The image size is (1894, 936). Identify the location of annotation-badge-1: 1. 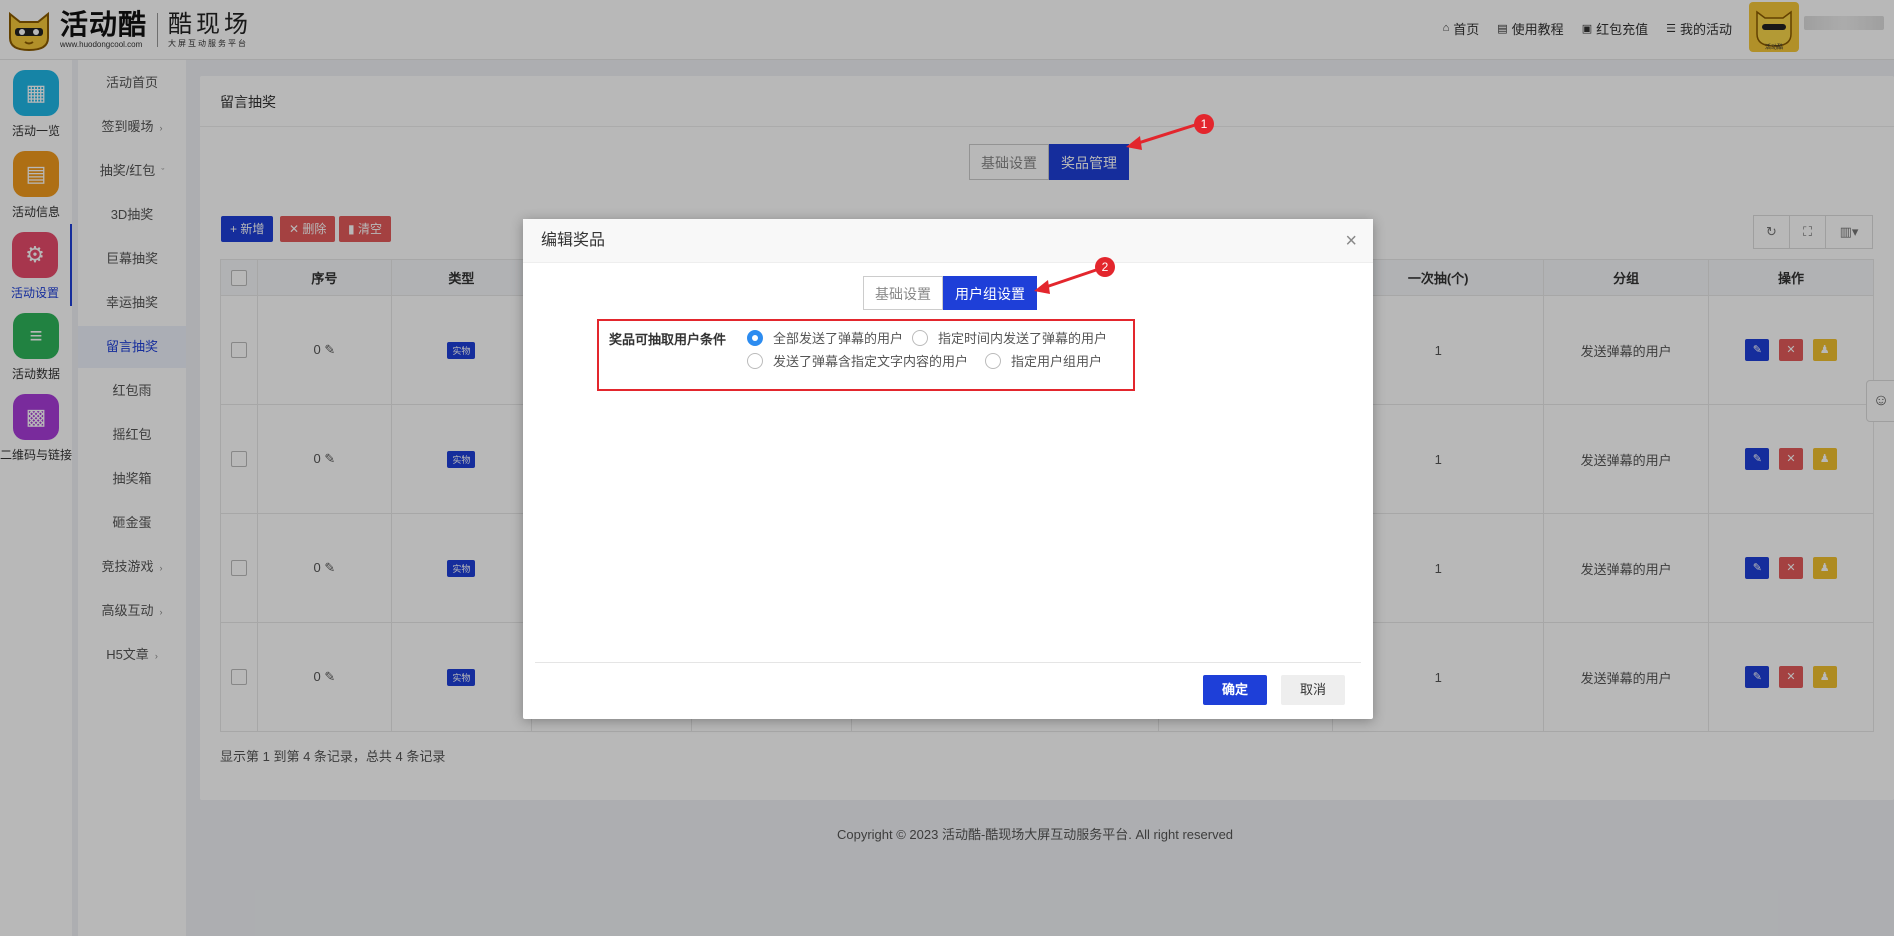
(1204, 124).